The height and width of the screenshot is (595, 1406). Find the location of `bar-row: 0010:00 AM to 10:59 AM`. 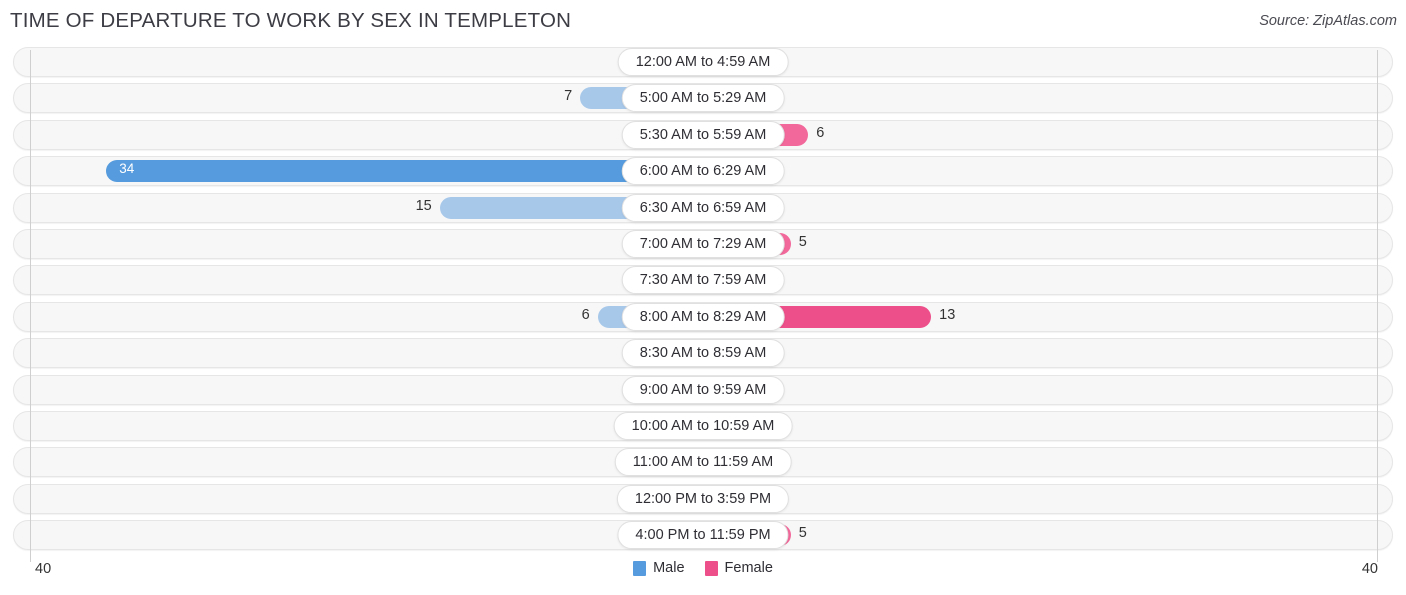

bar-row: 0010:00 AM to 10:59 AM is located at coordinates (703, 426).